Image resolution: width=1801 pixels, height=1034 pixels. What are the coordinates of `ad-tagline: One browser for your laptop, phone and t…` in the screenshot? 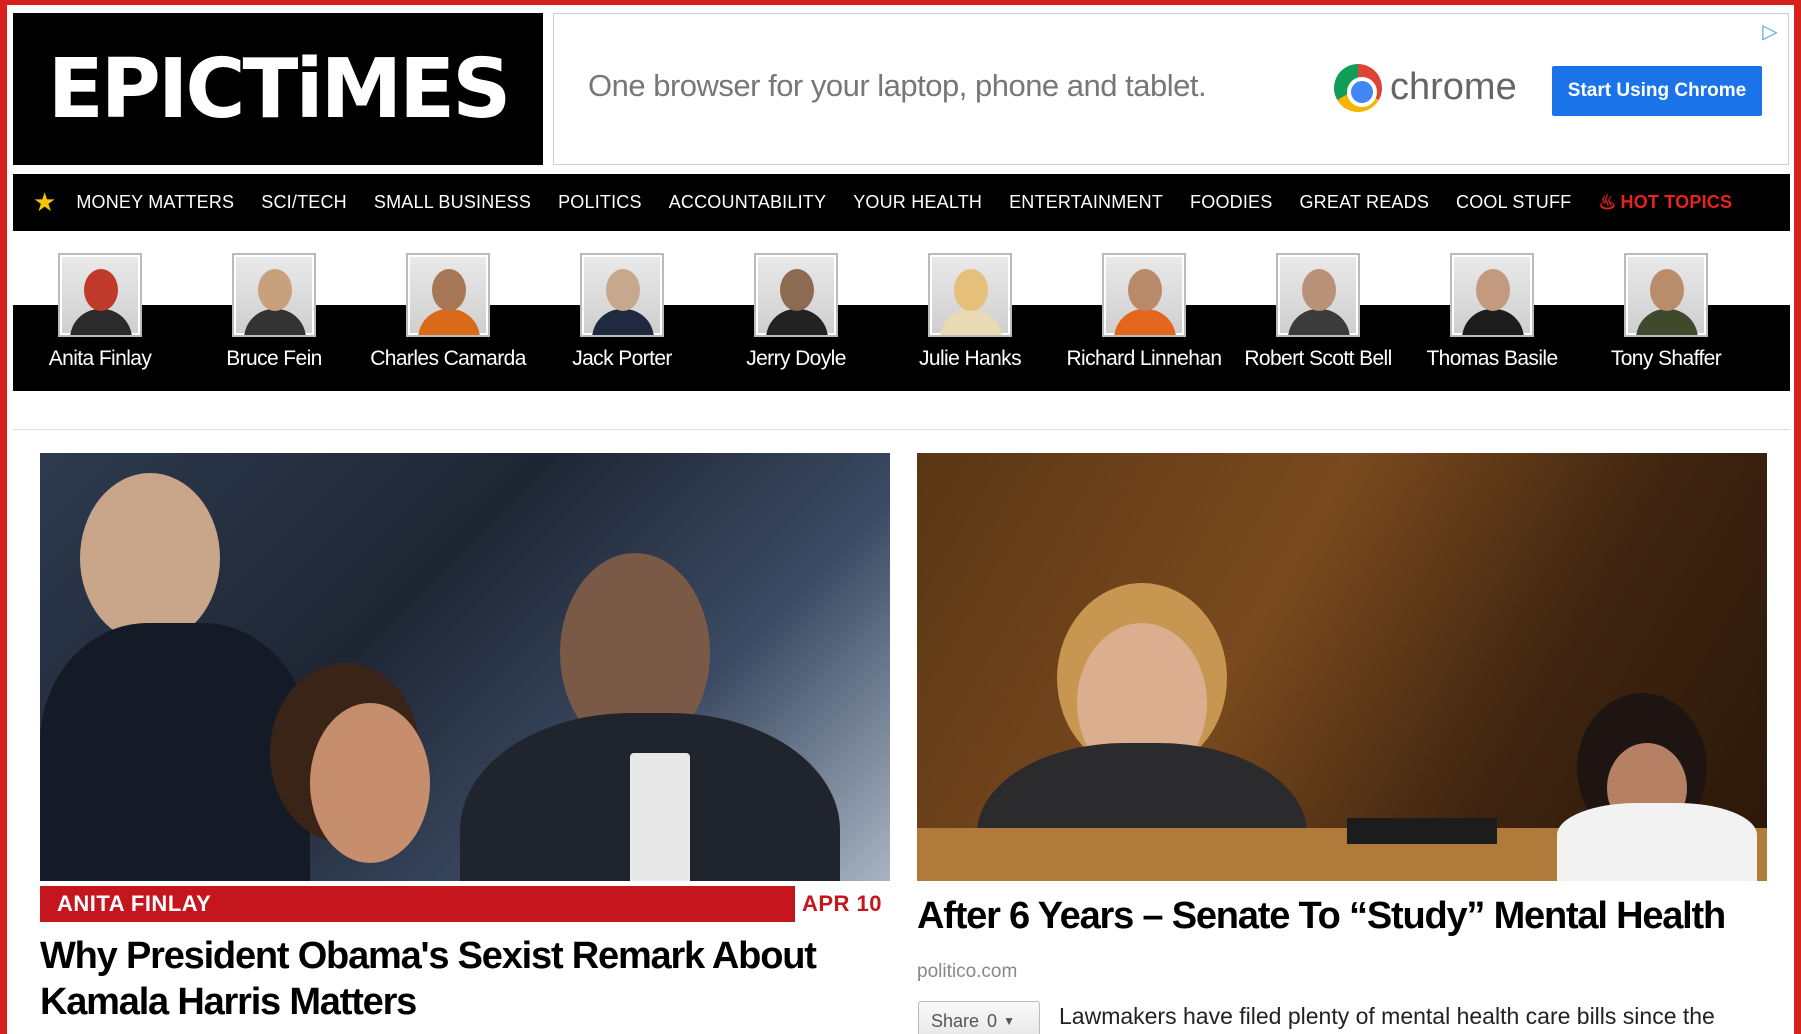 It's located at (897, 85).